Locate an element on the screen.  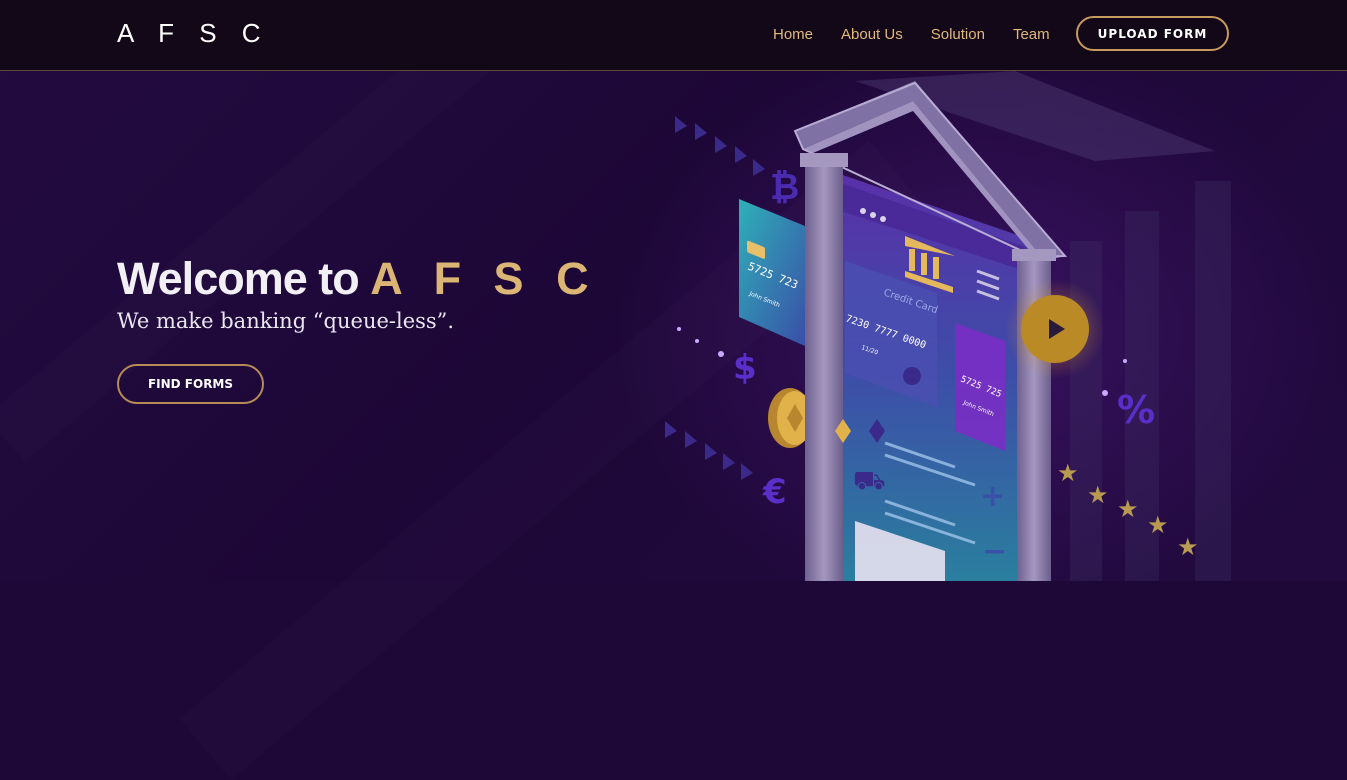
upload-form-button: UPLOAD FORM is located at coordinates (1152, 33).